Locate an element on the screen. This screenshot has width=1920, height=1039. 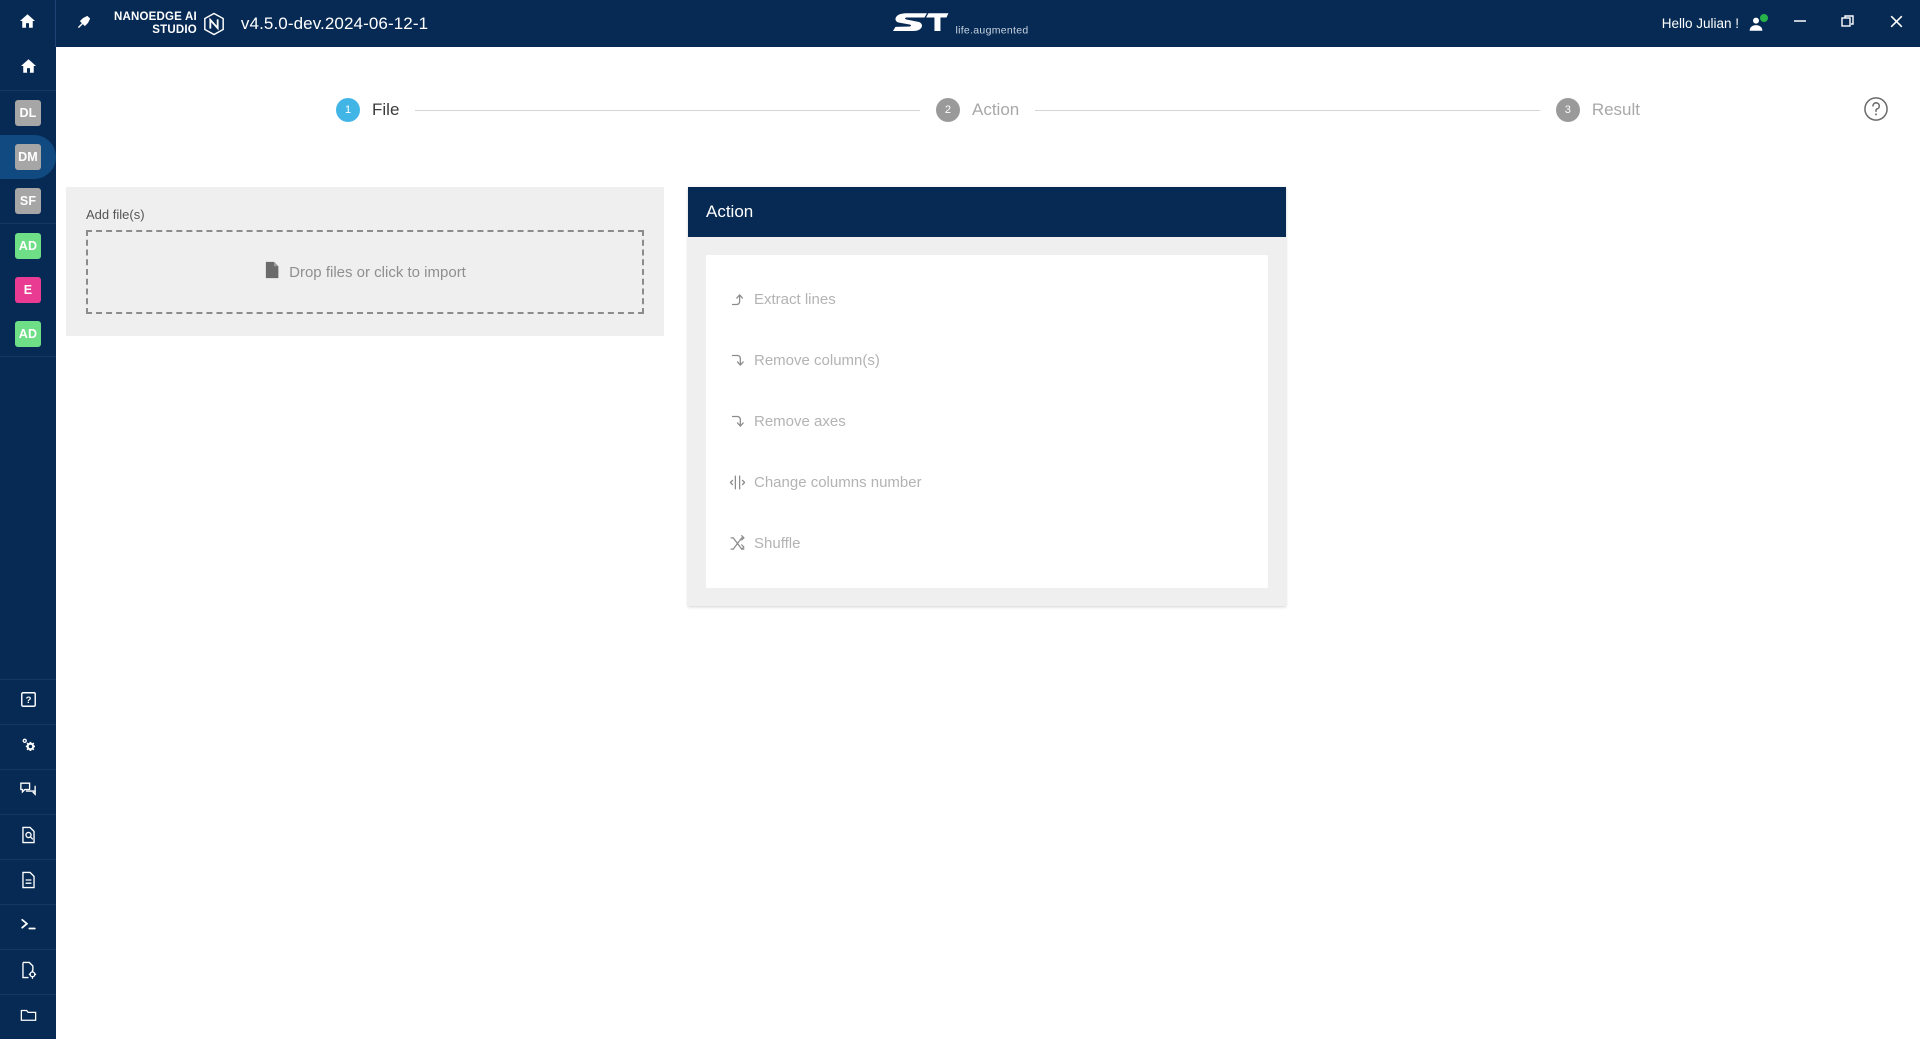
action-item-label: Shuffle is located at coordinates (777, 543).